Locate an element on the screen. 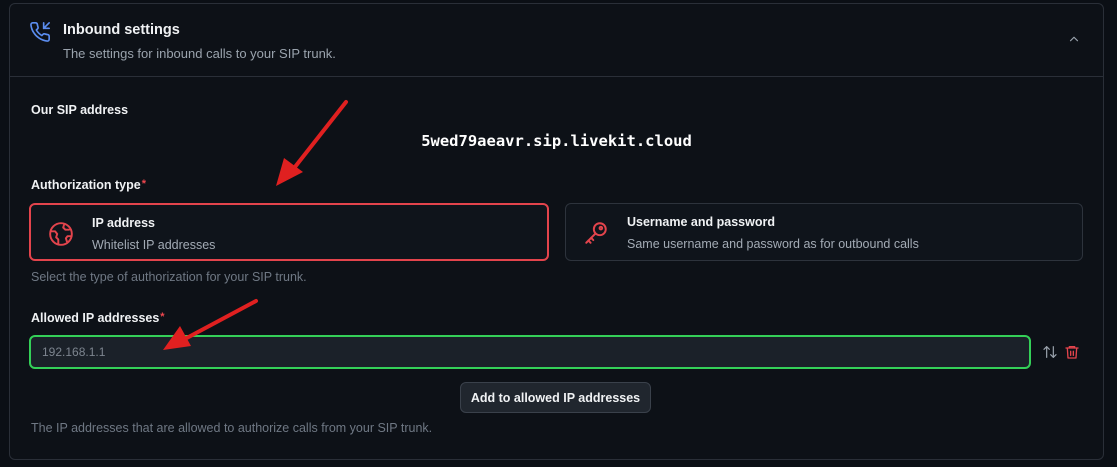  trash-icon is located at coordinates (1072, 352).